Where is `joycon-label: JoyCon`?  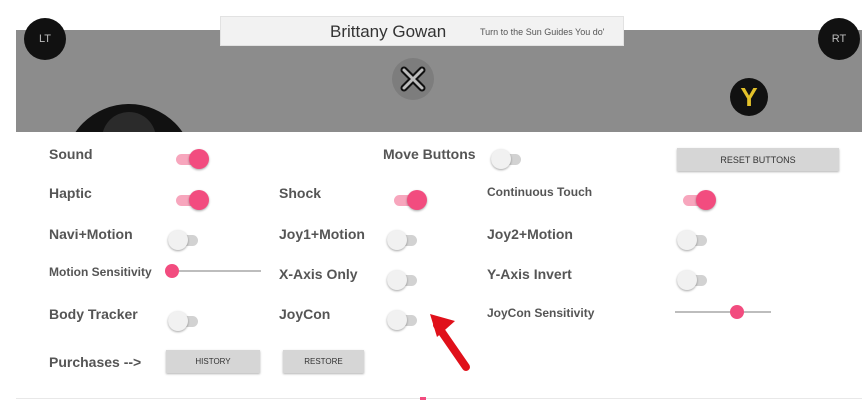
joycon-label: JoyCon is located at coordinates (305, 314).